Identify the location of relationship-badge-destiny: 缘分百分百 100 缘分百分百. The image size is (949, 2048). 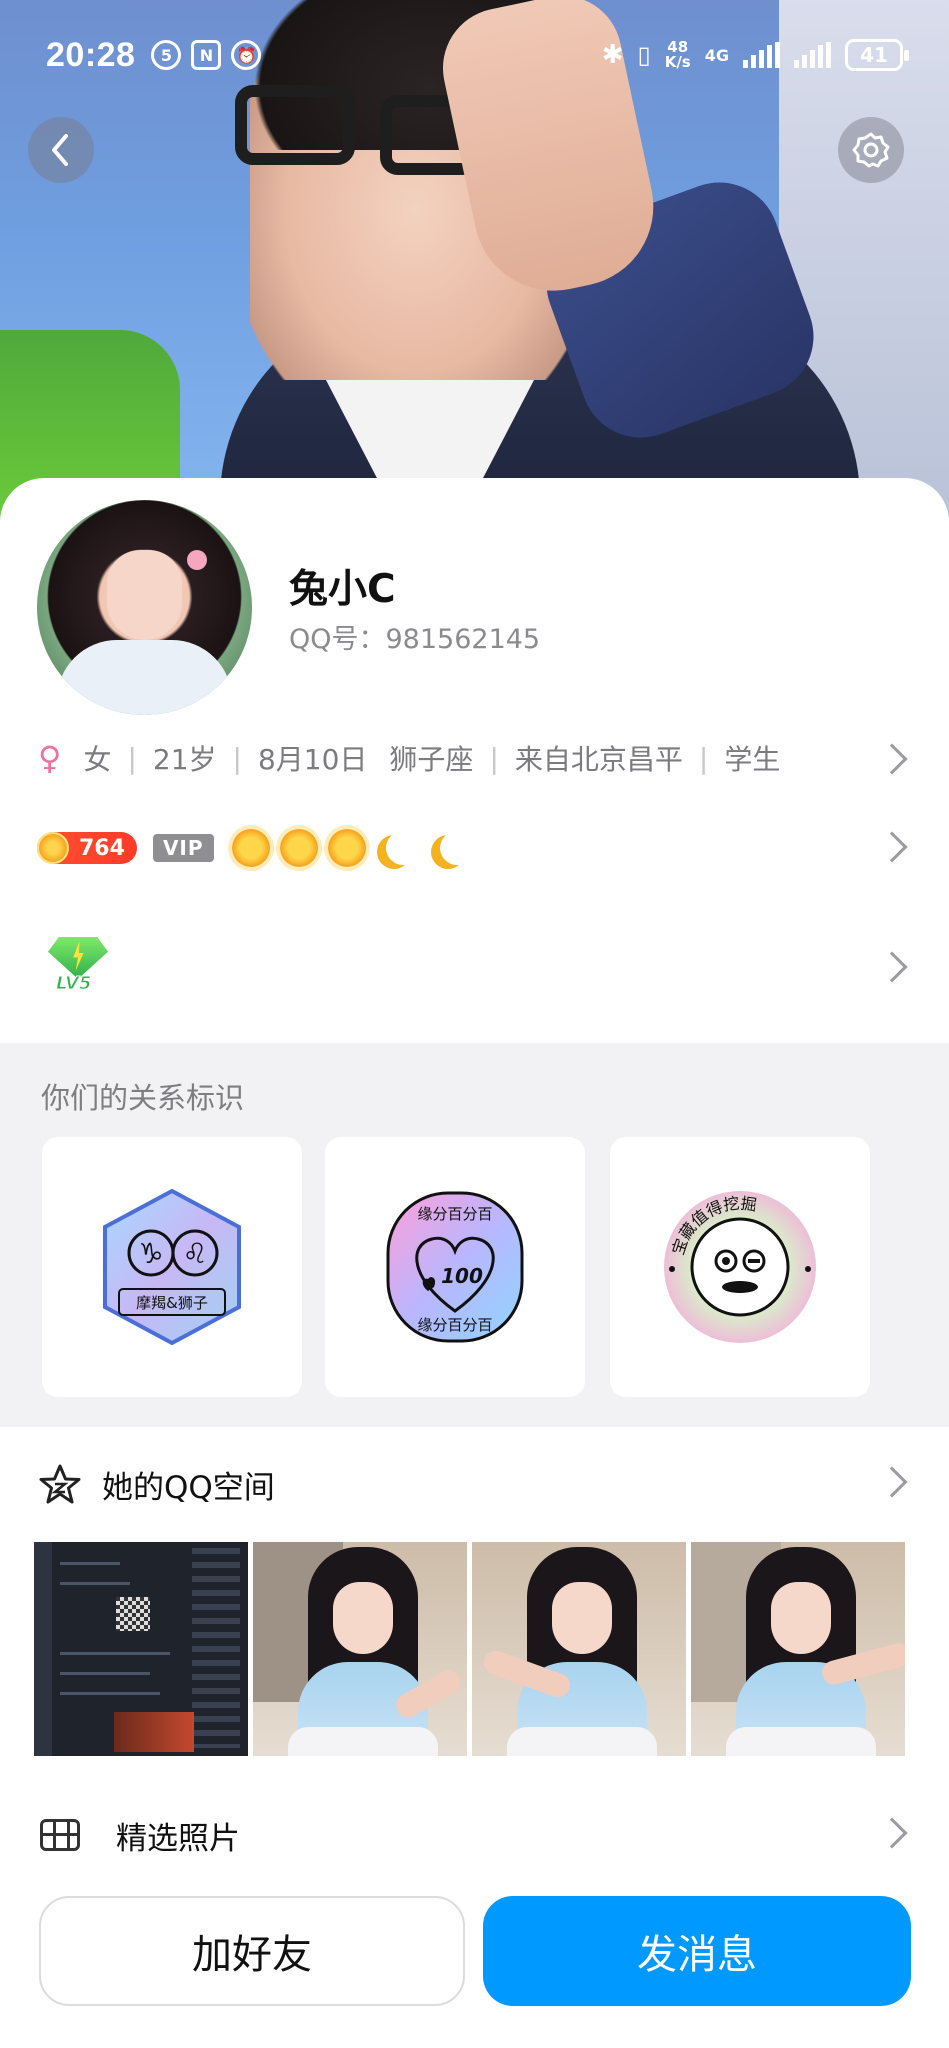
(455, 1267).